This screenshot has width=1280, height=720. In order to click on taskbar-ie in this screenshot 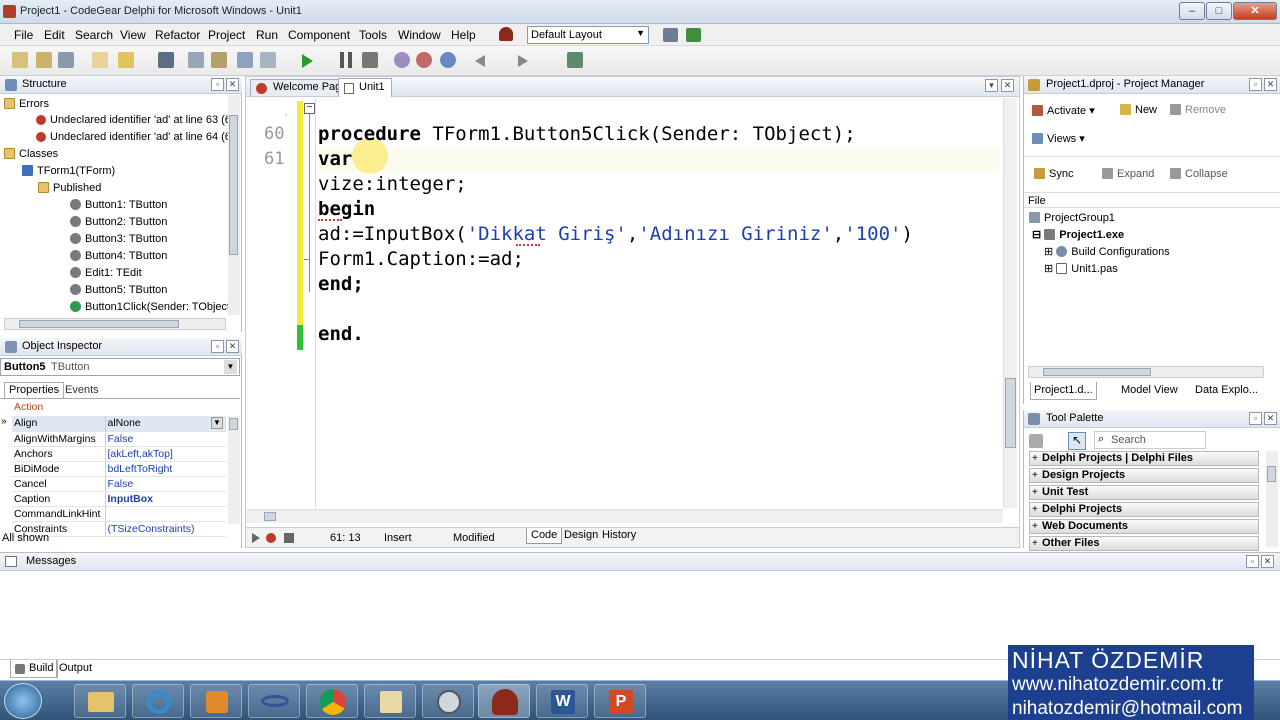, I will do `click(158, 701)`.